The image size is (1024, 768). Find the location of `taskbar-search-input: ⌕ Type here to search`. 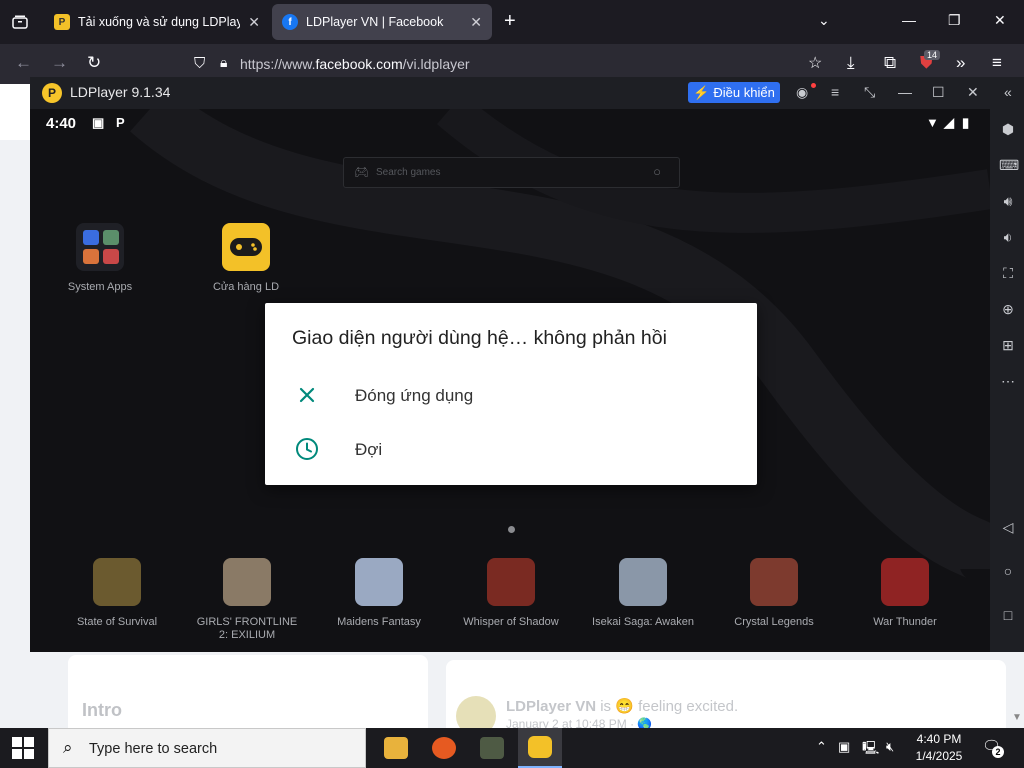

taskbar-search-input: ⌕ Type here to search is located at coordinates (207, 748).